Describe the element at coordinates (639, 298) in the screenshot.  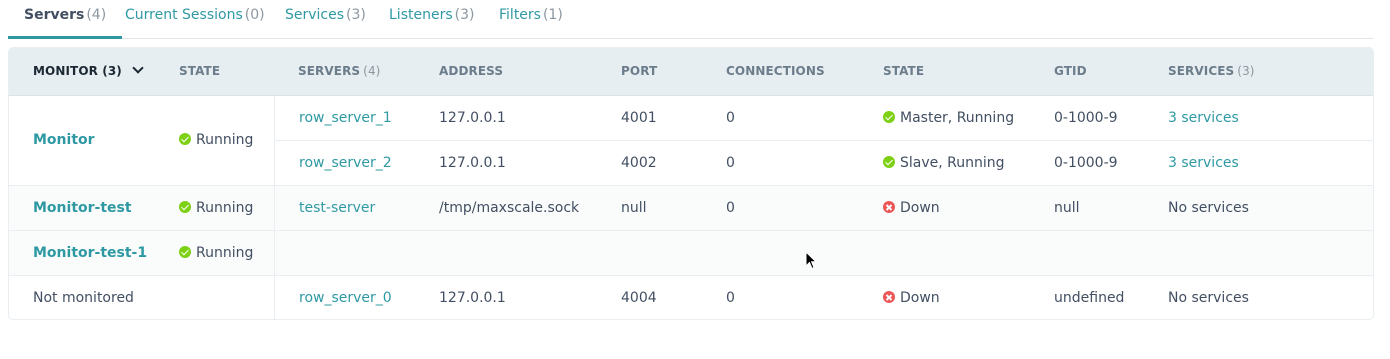
I see `server-port: 4004` at that location.